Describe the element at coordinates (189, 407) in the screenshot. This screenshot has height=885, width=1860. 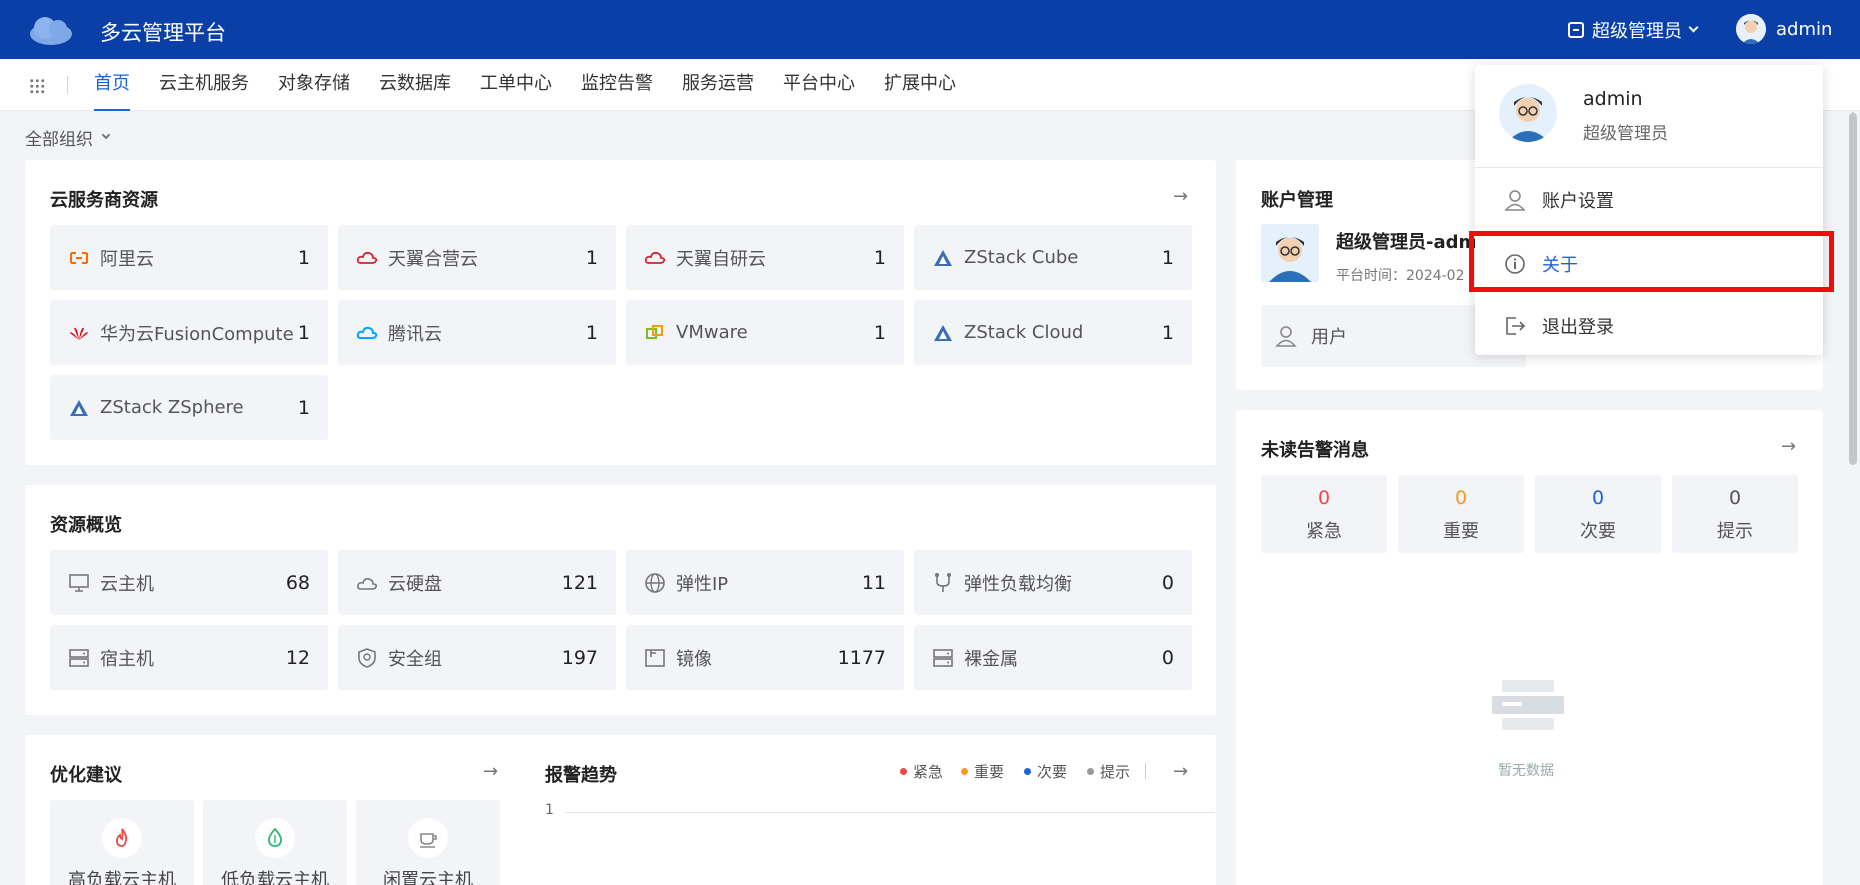
I see `resource-tile: ZStack ZSphere 1` at that location.